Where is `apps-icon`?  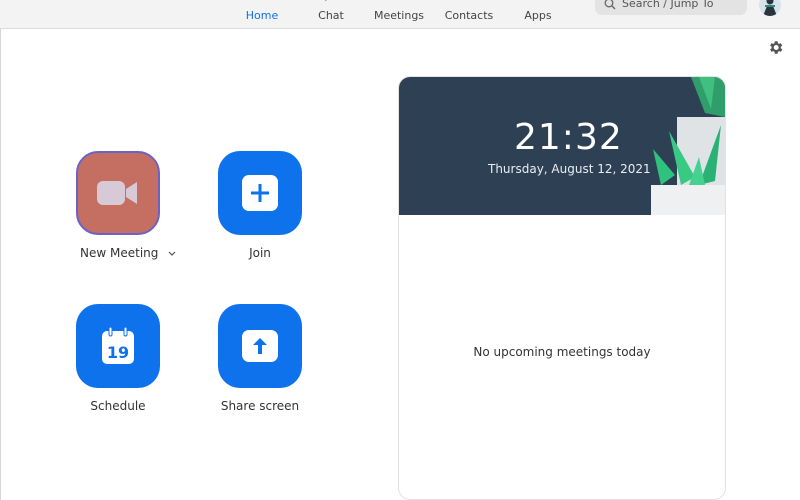 apps-icon is located at coordinates (538, 1).